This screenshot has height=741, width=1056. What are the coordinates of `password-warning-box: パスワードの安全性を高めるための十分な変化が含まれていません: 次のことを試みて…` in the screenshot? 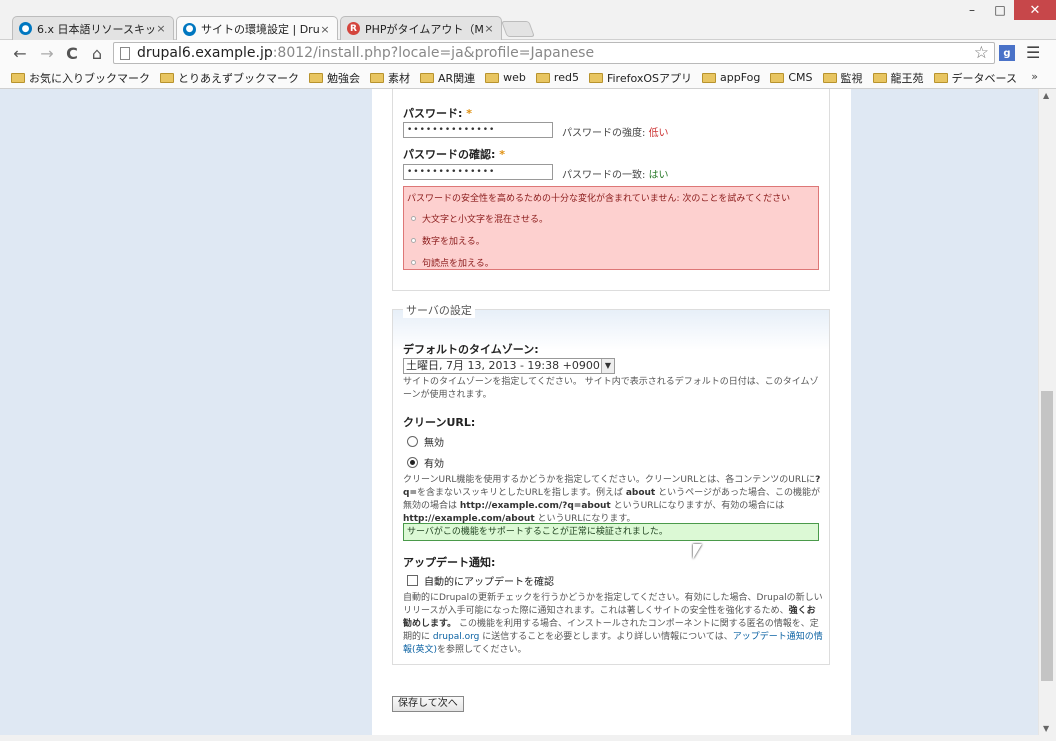 It's located at (611, 228).